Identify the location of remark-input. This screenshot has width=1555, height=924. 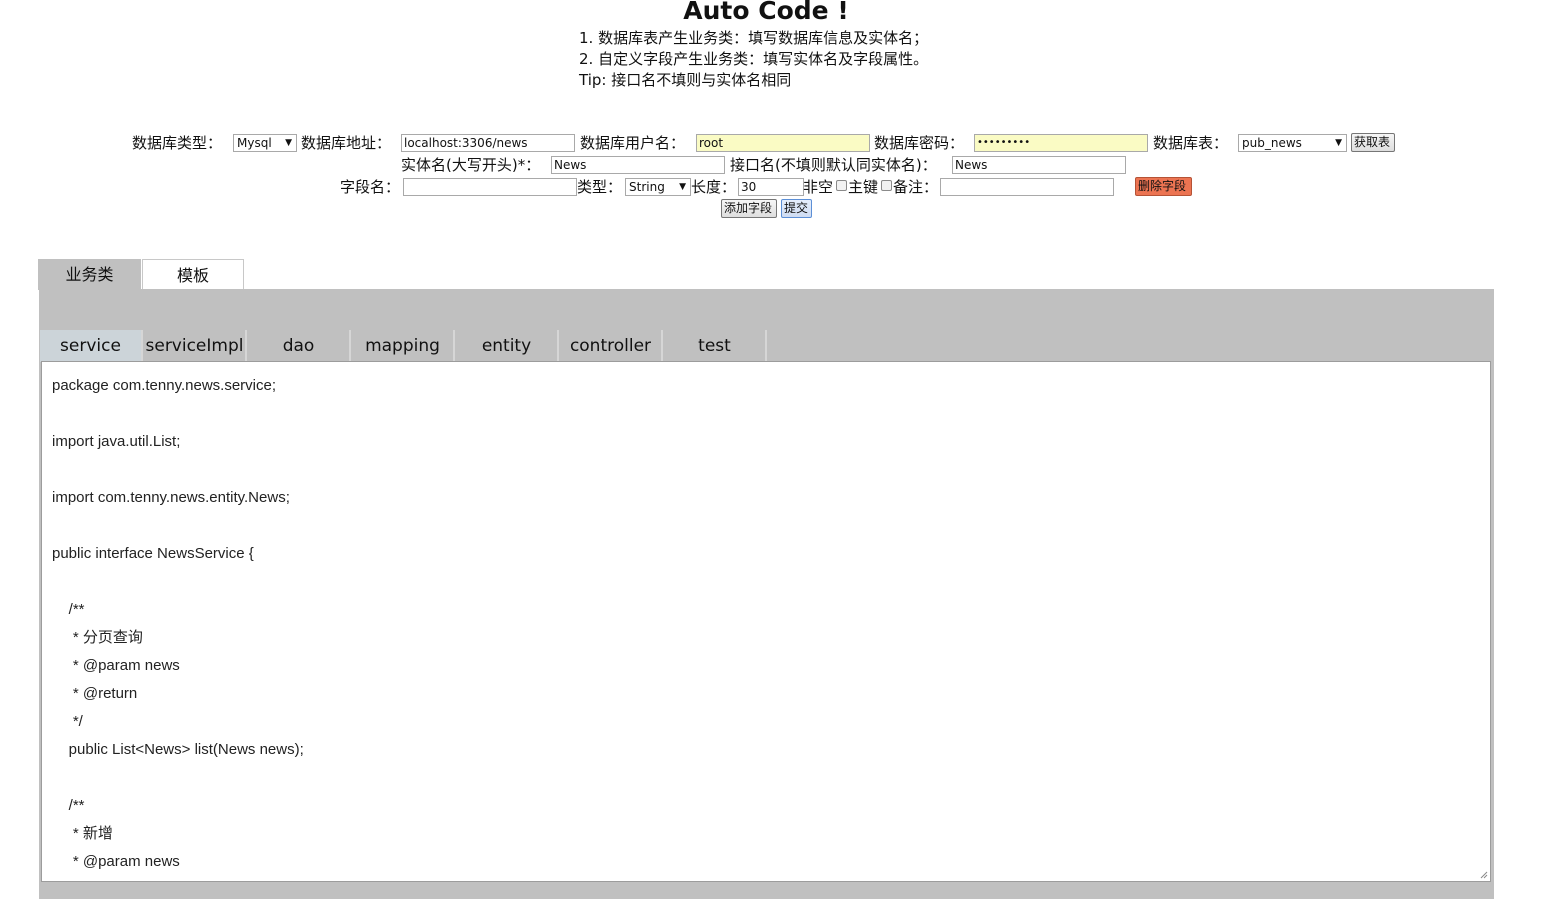
(1027, 187).